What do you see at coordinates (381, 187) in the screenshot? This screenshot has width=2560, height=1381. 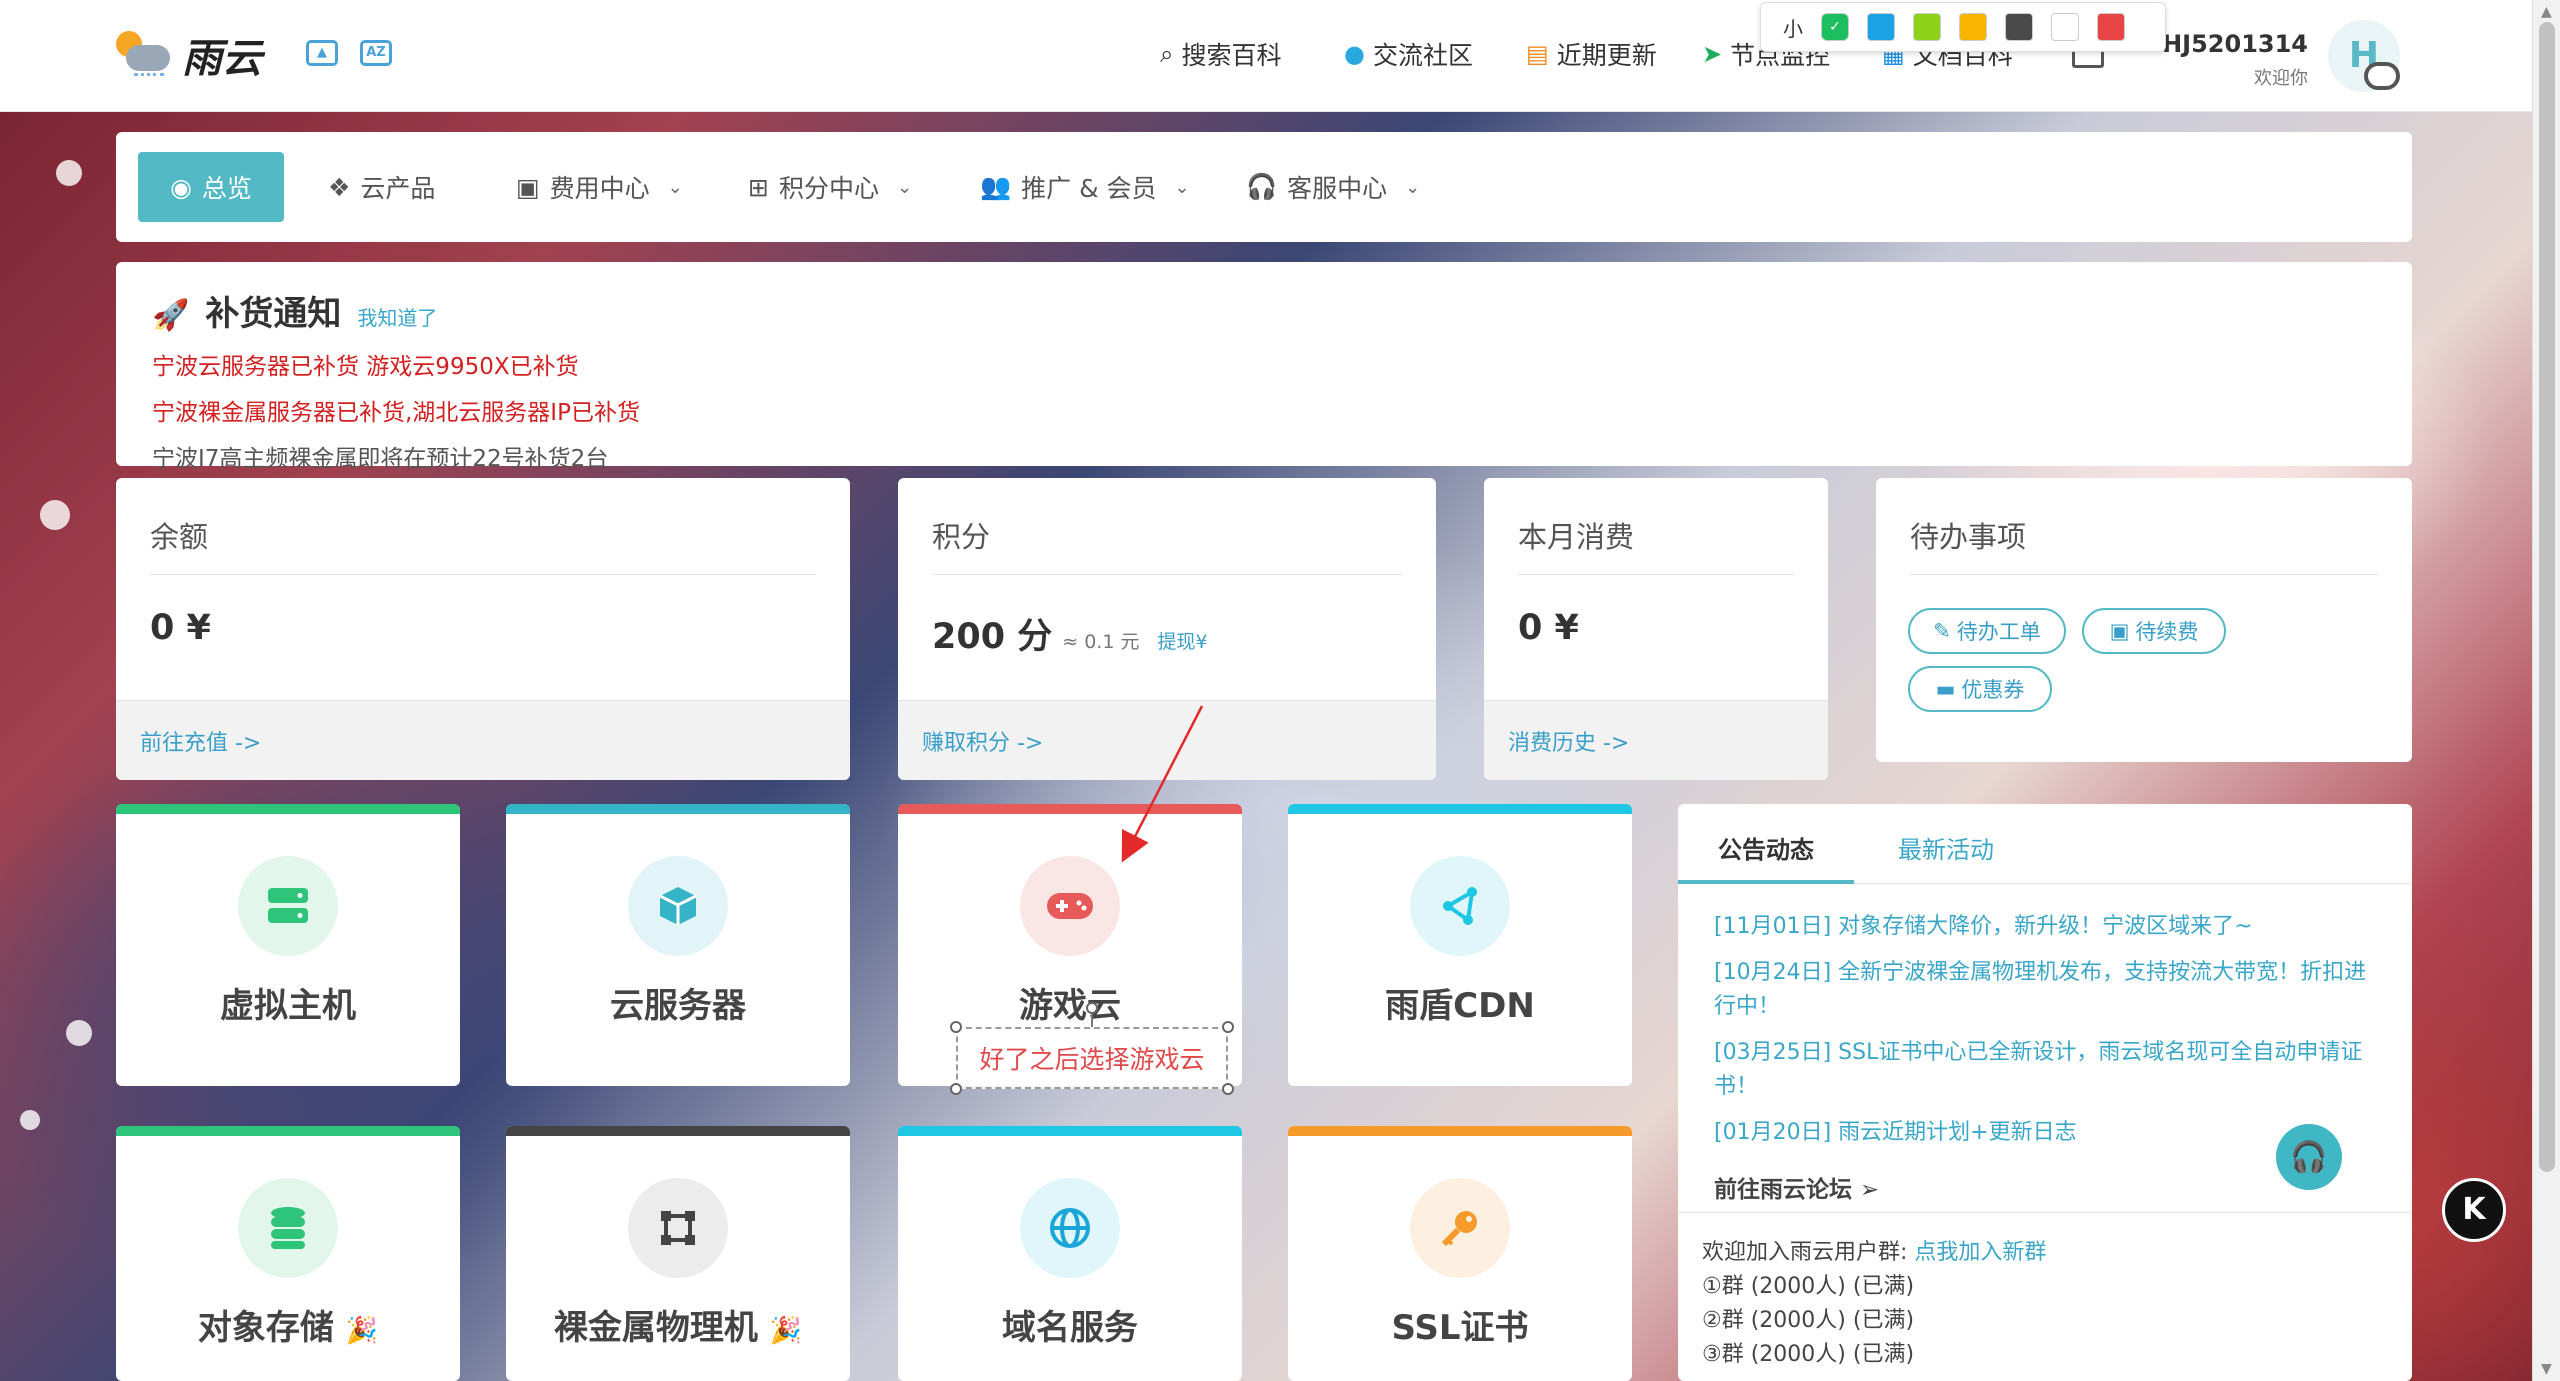 I see `nav-cloud-products: ❖ 云产品` at bounding box center [381, 187].